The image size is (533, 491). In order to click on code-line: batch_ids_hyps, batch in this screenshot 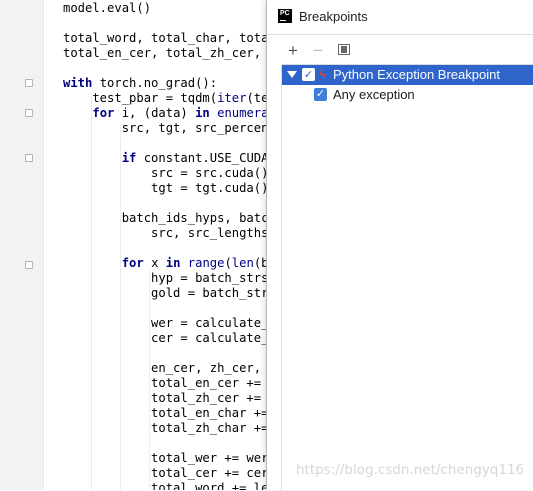, I will do `click(168, 218)`.